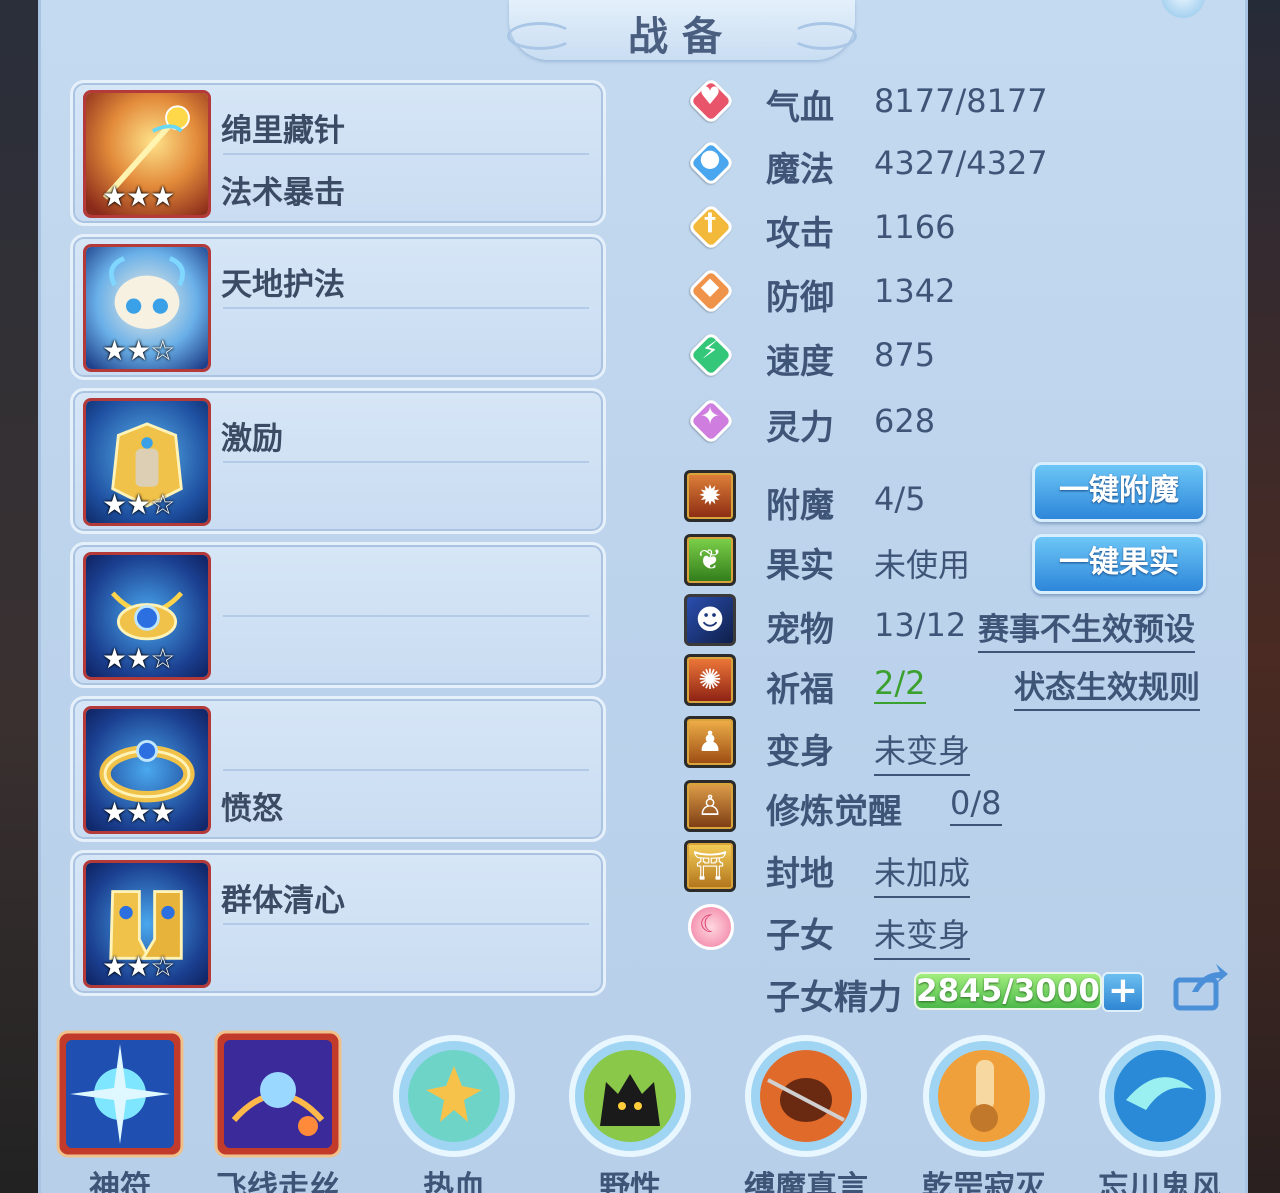  What do you see at coordinates (711, 355) in the screenshot?
I see `speed-icon: ⚡` at bounding box center [711, 355].